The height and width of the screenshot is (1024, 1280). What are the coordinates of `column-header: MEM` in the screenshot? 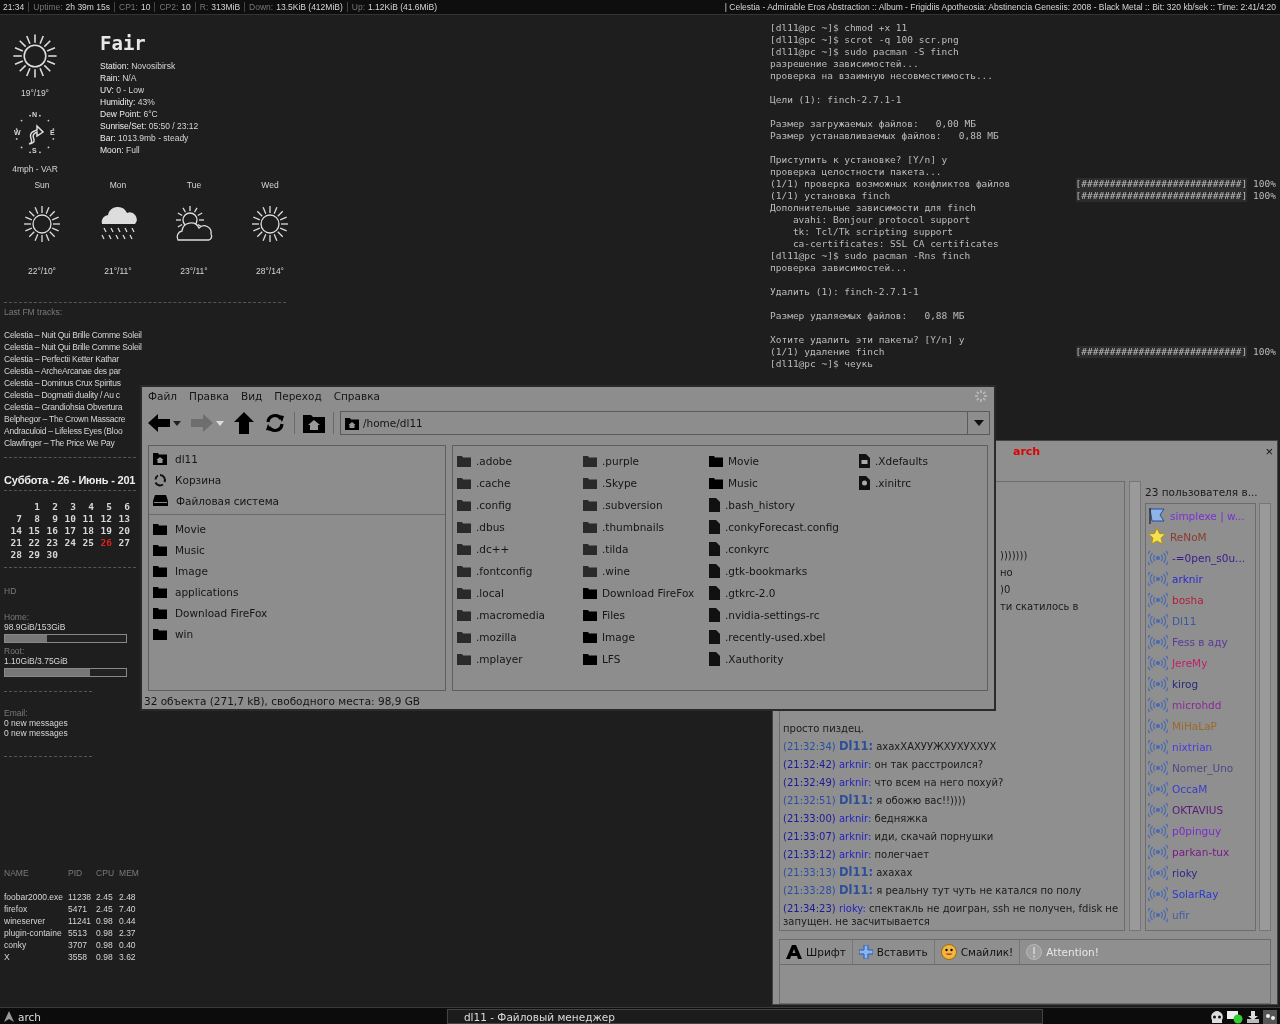 It's located at (129, 873).